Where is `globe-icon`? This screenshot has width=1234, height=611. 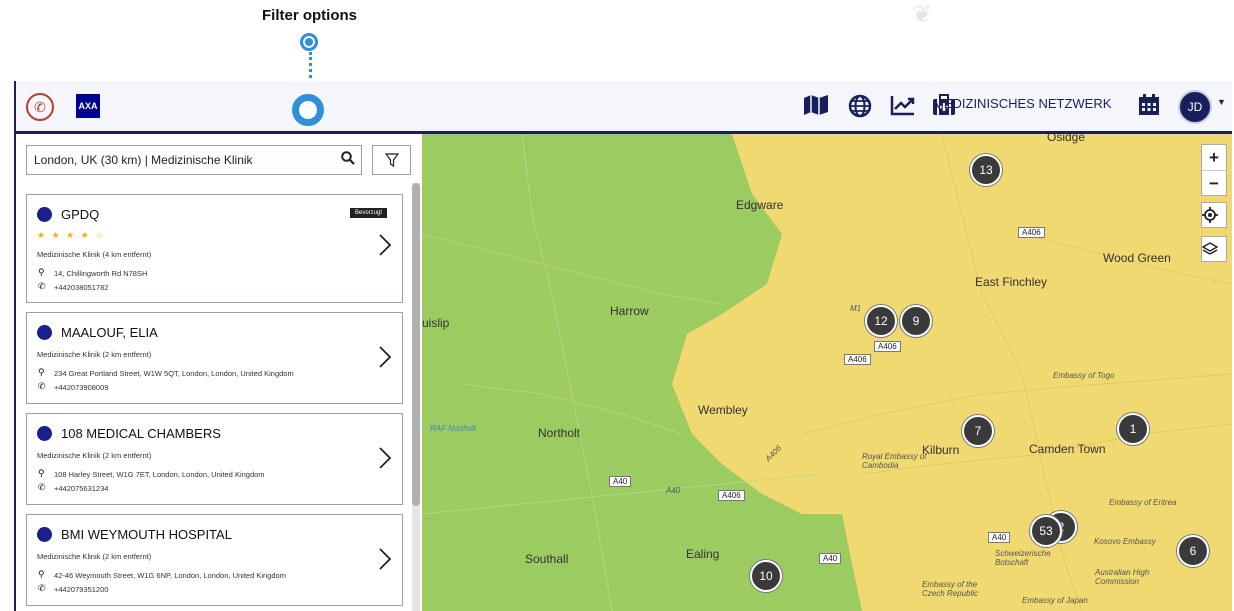 globe-icon is located at coordinates (860, 106).